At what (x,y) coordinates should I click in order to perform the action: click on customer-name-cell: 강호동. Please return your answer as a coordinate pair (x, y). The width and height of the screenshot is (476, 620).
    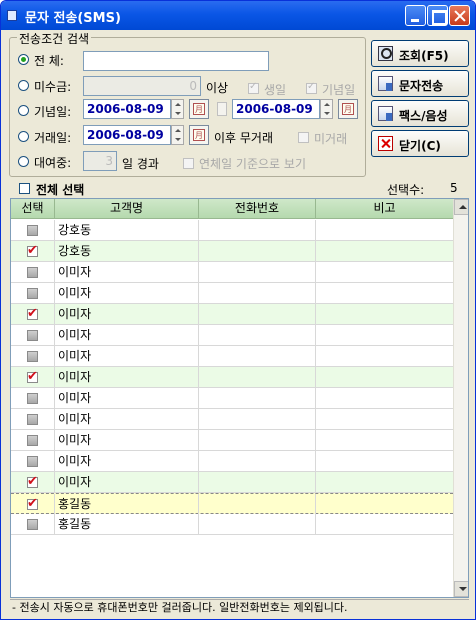
    Looking at the image, I should click on (127, 230).